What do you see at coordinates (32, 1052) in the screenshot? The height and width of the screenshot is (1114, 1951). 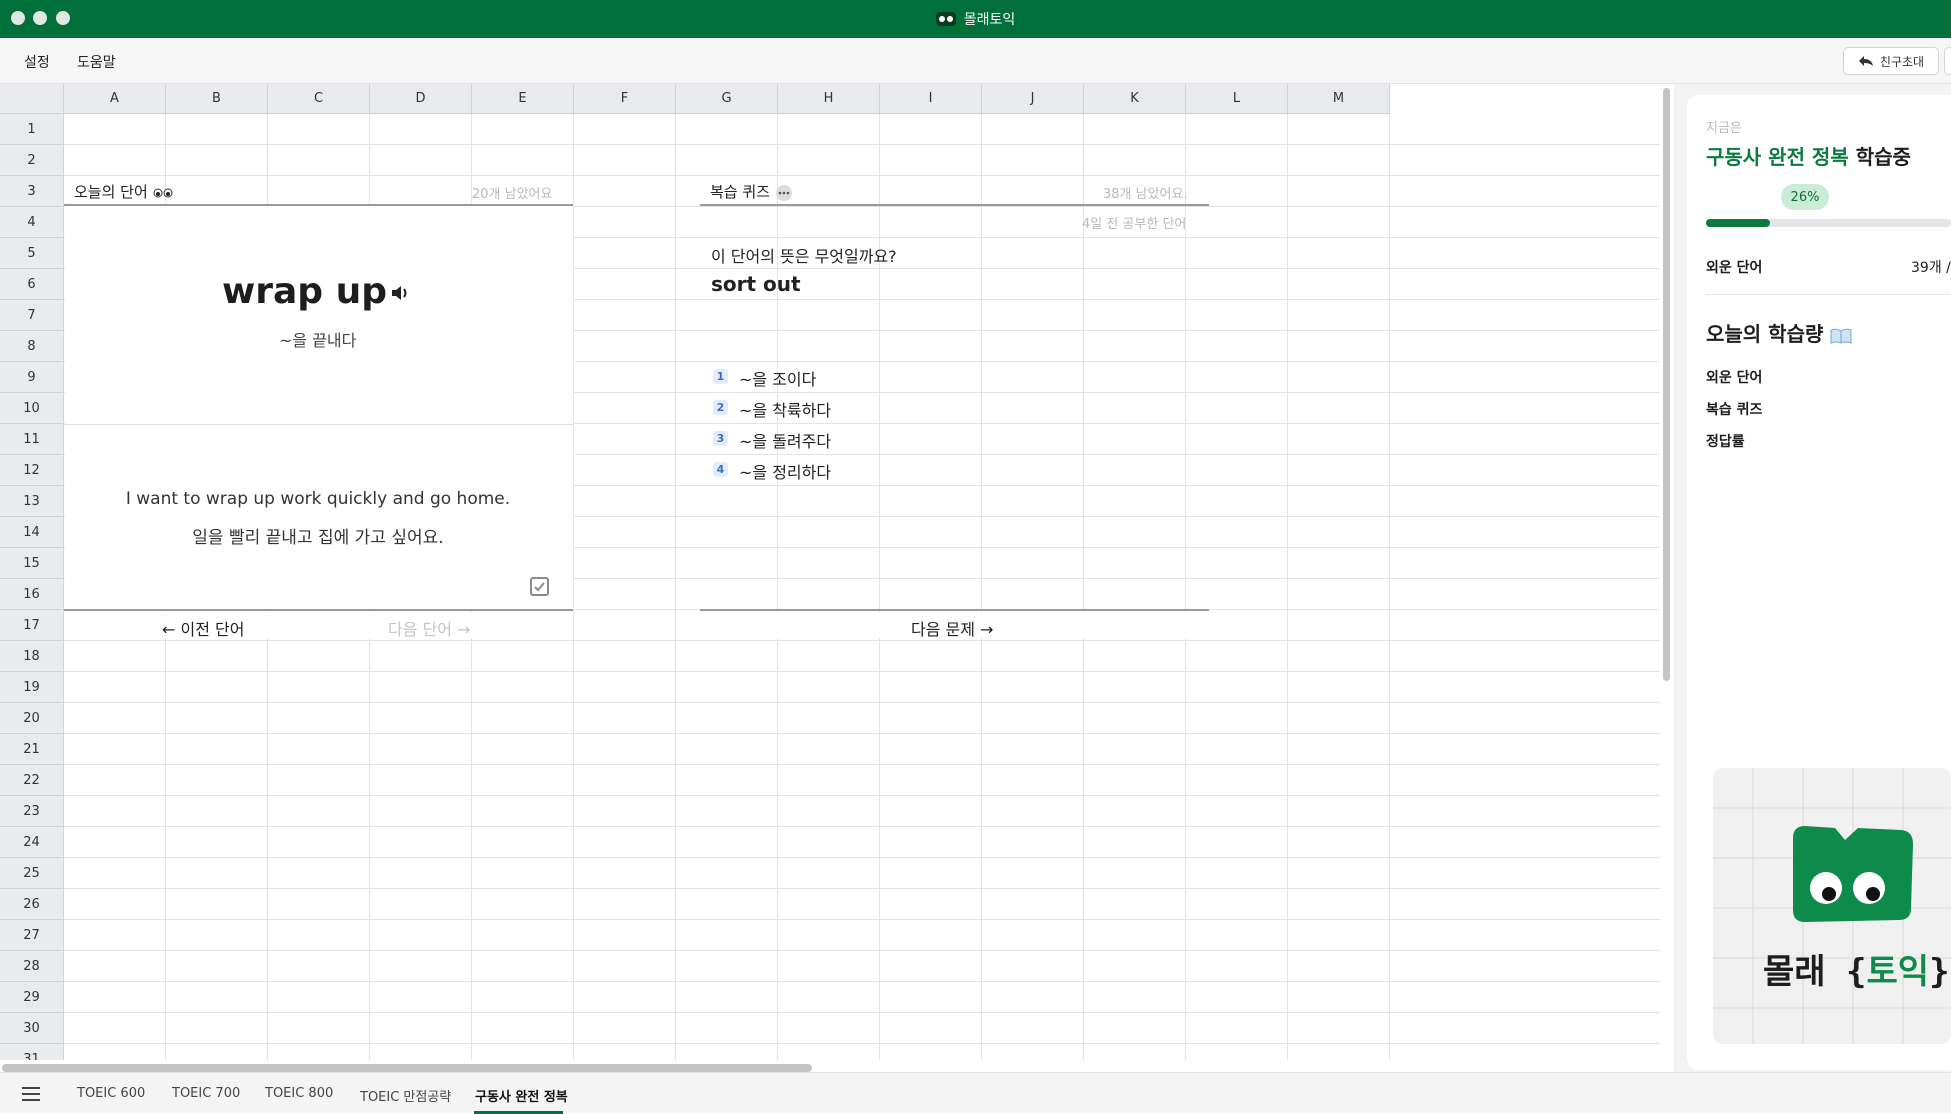 I see `row-header: 31` at bounding box center [32, 1052].